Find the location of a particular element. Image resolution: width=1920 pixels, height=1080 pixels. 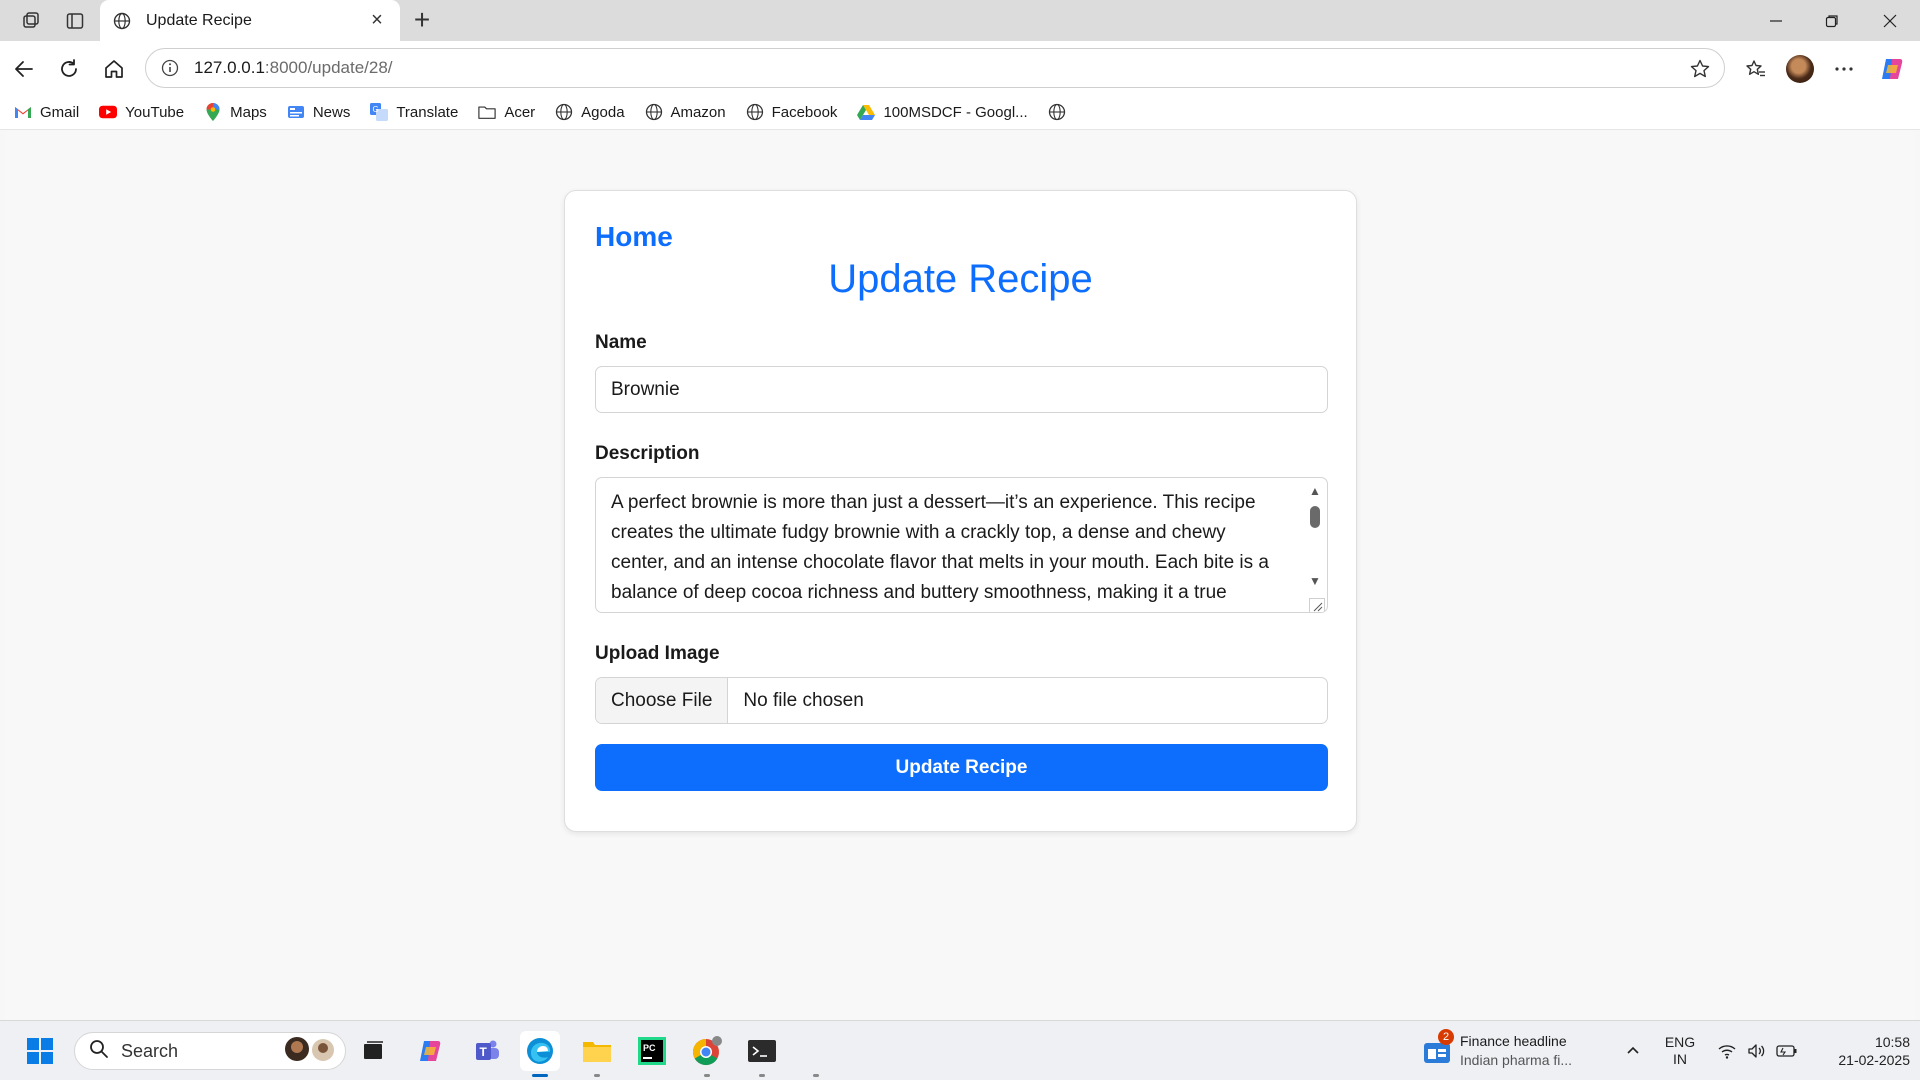

bookmark-gmail: Gmail is located at coordinates (46, 112).